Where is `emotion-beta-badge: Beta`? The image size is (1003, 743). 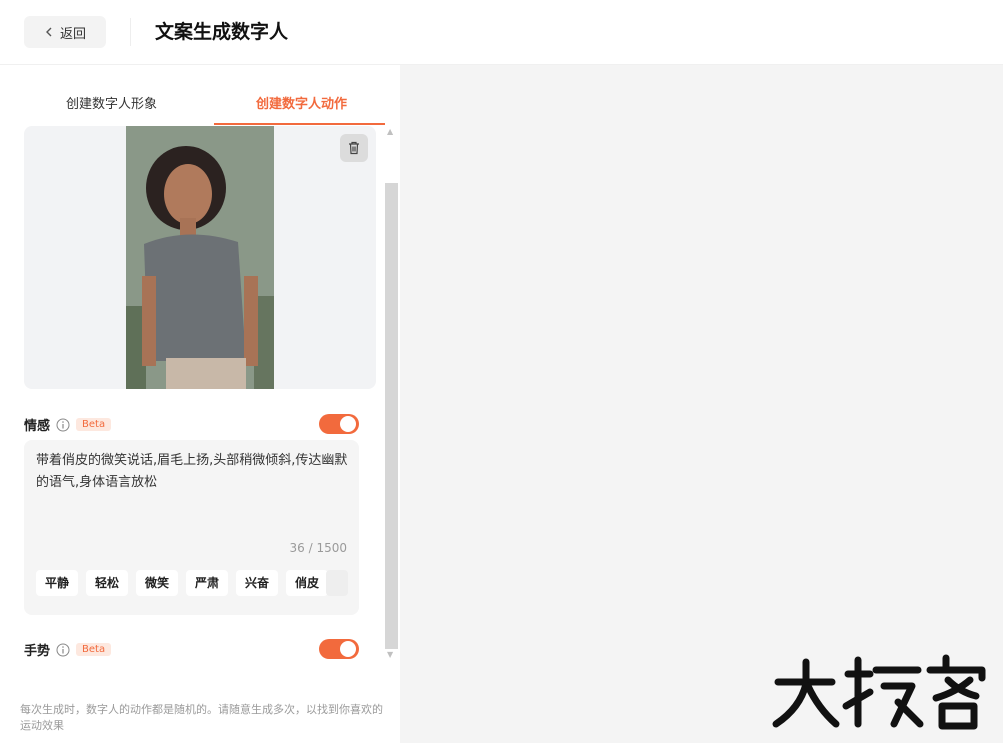 emotion-beta-badge: Beta is located at coordinates (94, 424).